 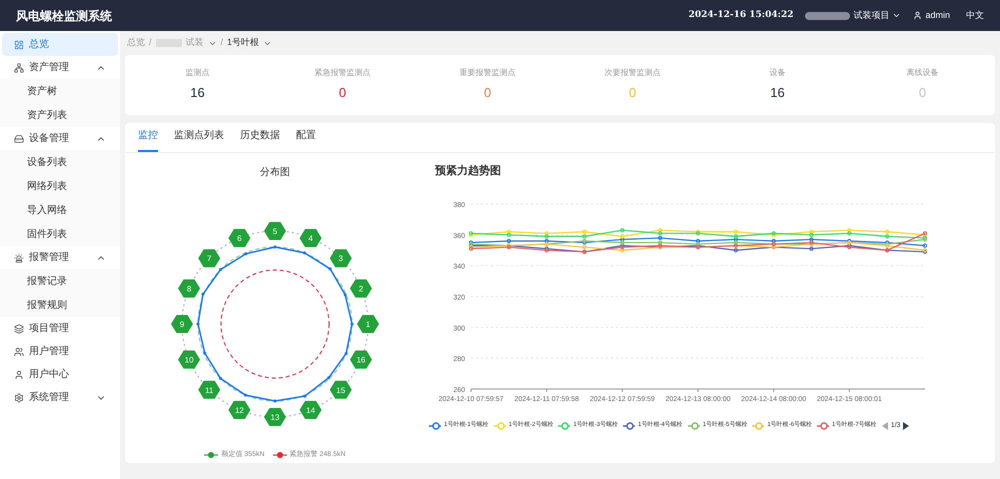 I want to click on stat-label: 重要报警监测点, so click(x=488, y=73).